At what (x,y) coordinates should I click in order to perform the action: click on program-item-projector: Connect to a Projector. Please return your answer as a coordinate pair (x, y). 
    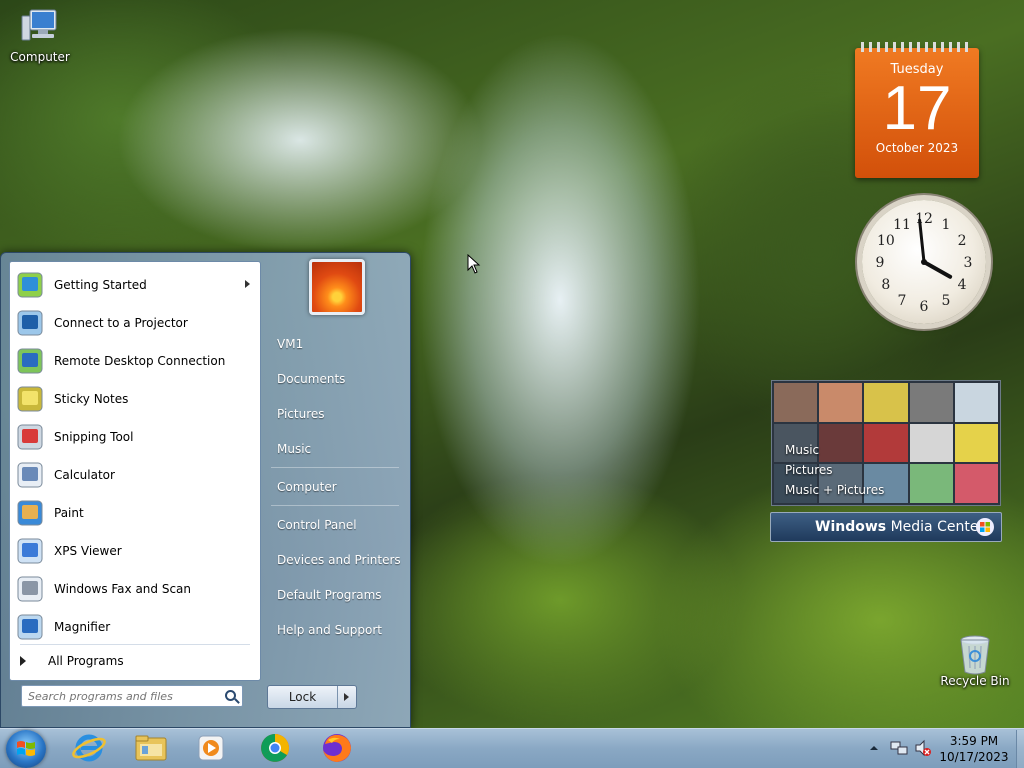
    Looking at the image, I should click on (135, 323).